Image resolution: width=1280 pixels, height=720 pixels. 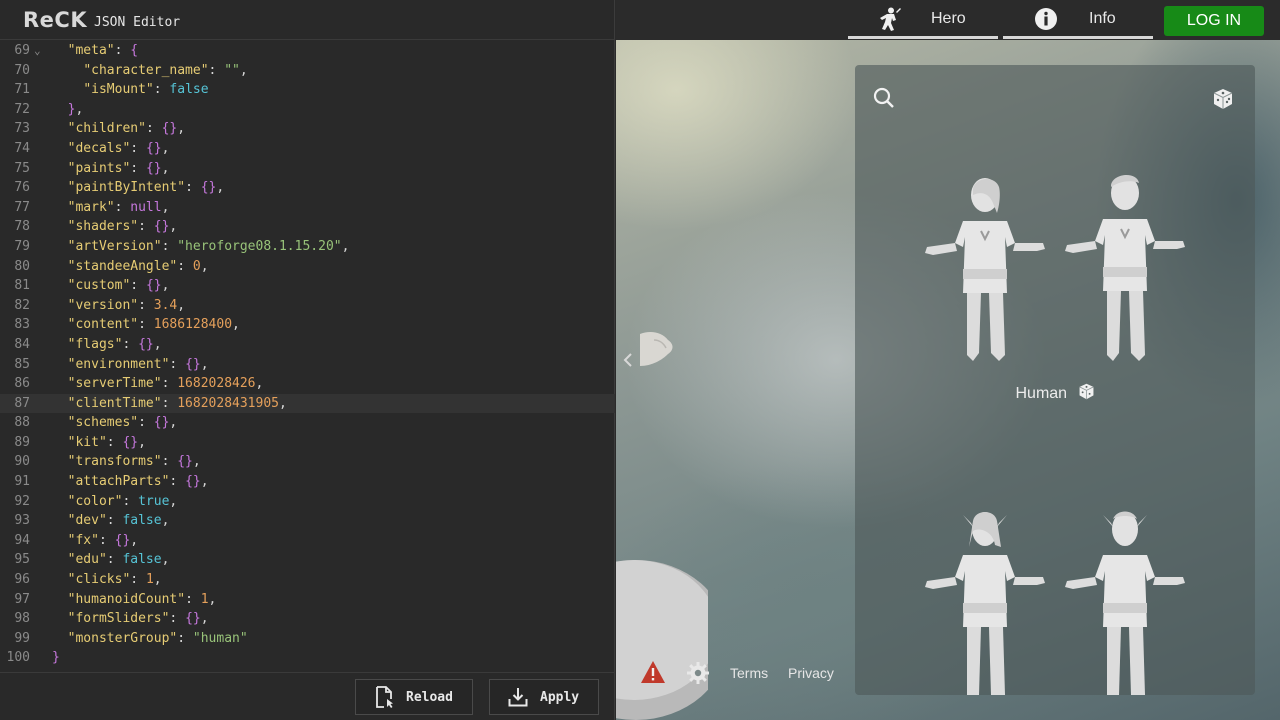 I want to click on code-line: 100}, so click(x=307, y=658).